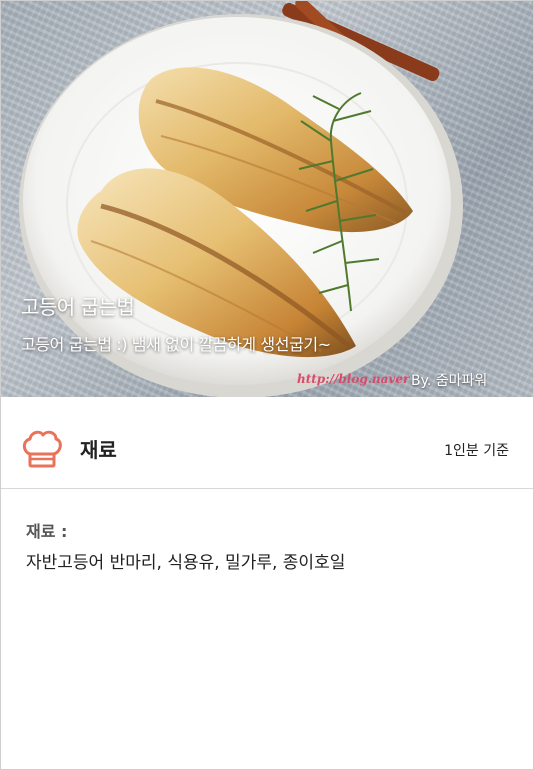 Image resolution: width=534 pixels, height=770 pixels. I want to click on ingredients-list: 자반고등어 반마리, 식용유, 밀가루, 종이호일, so click(186, 563).